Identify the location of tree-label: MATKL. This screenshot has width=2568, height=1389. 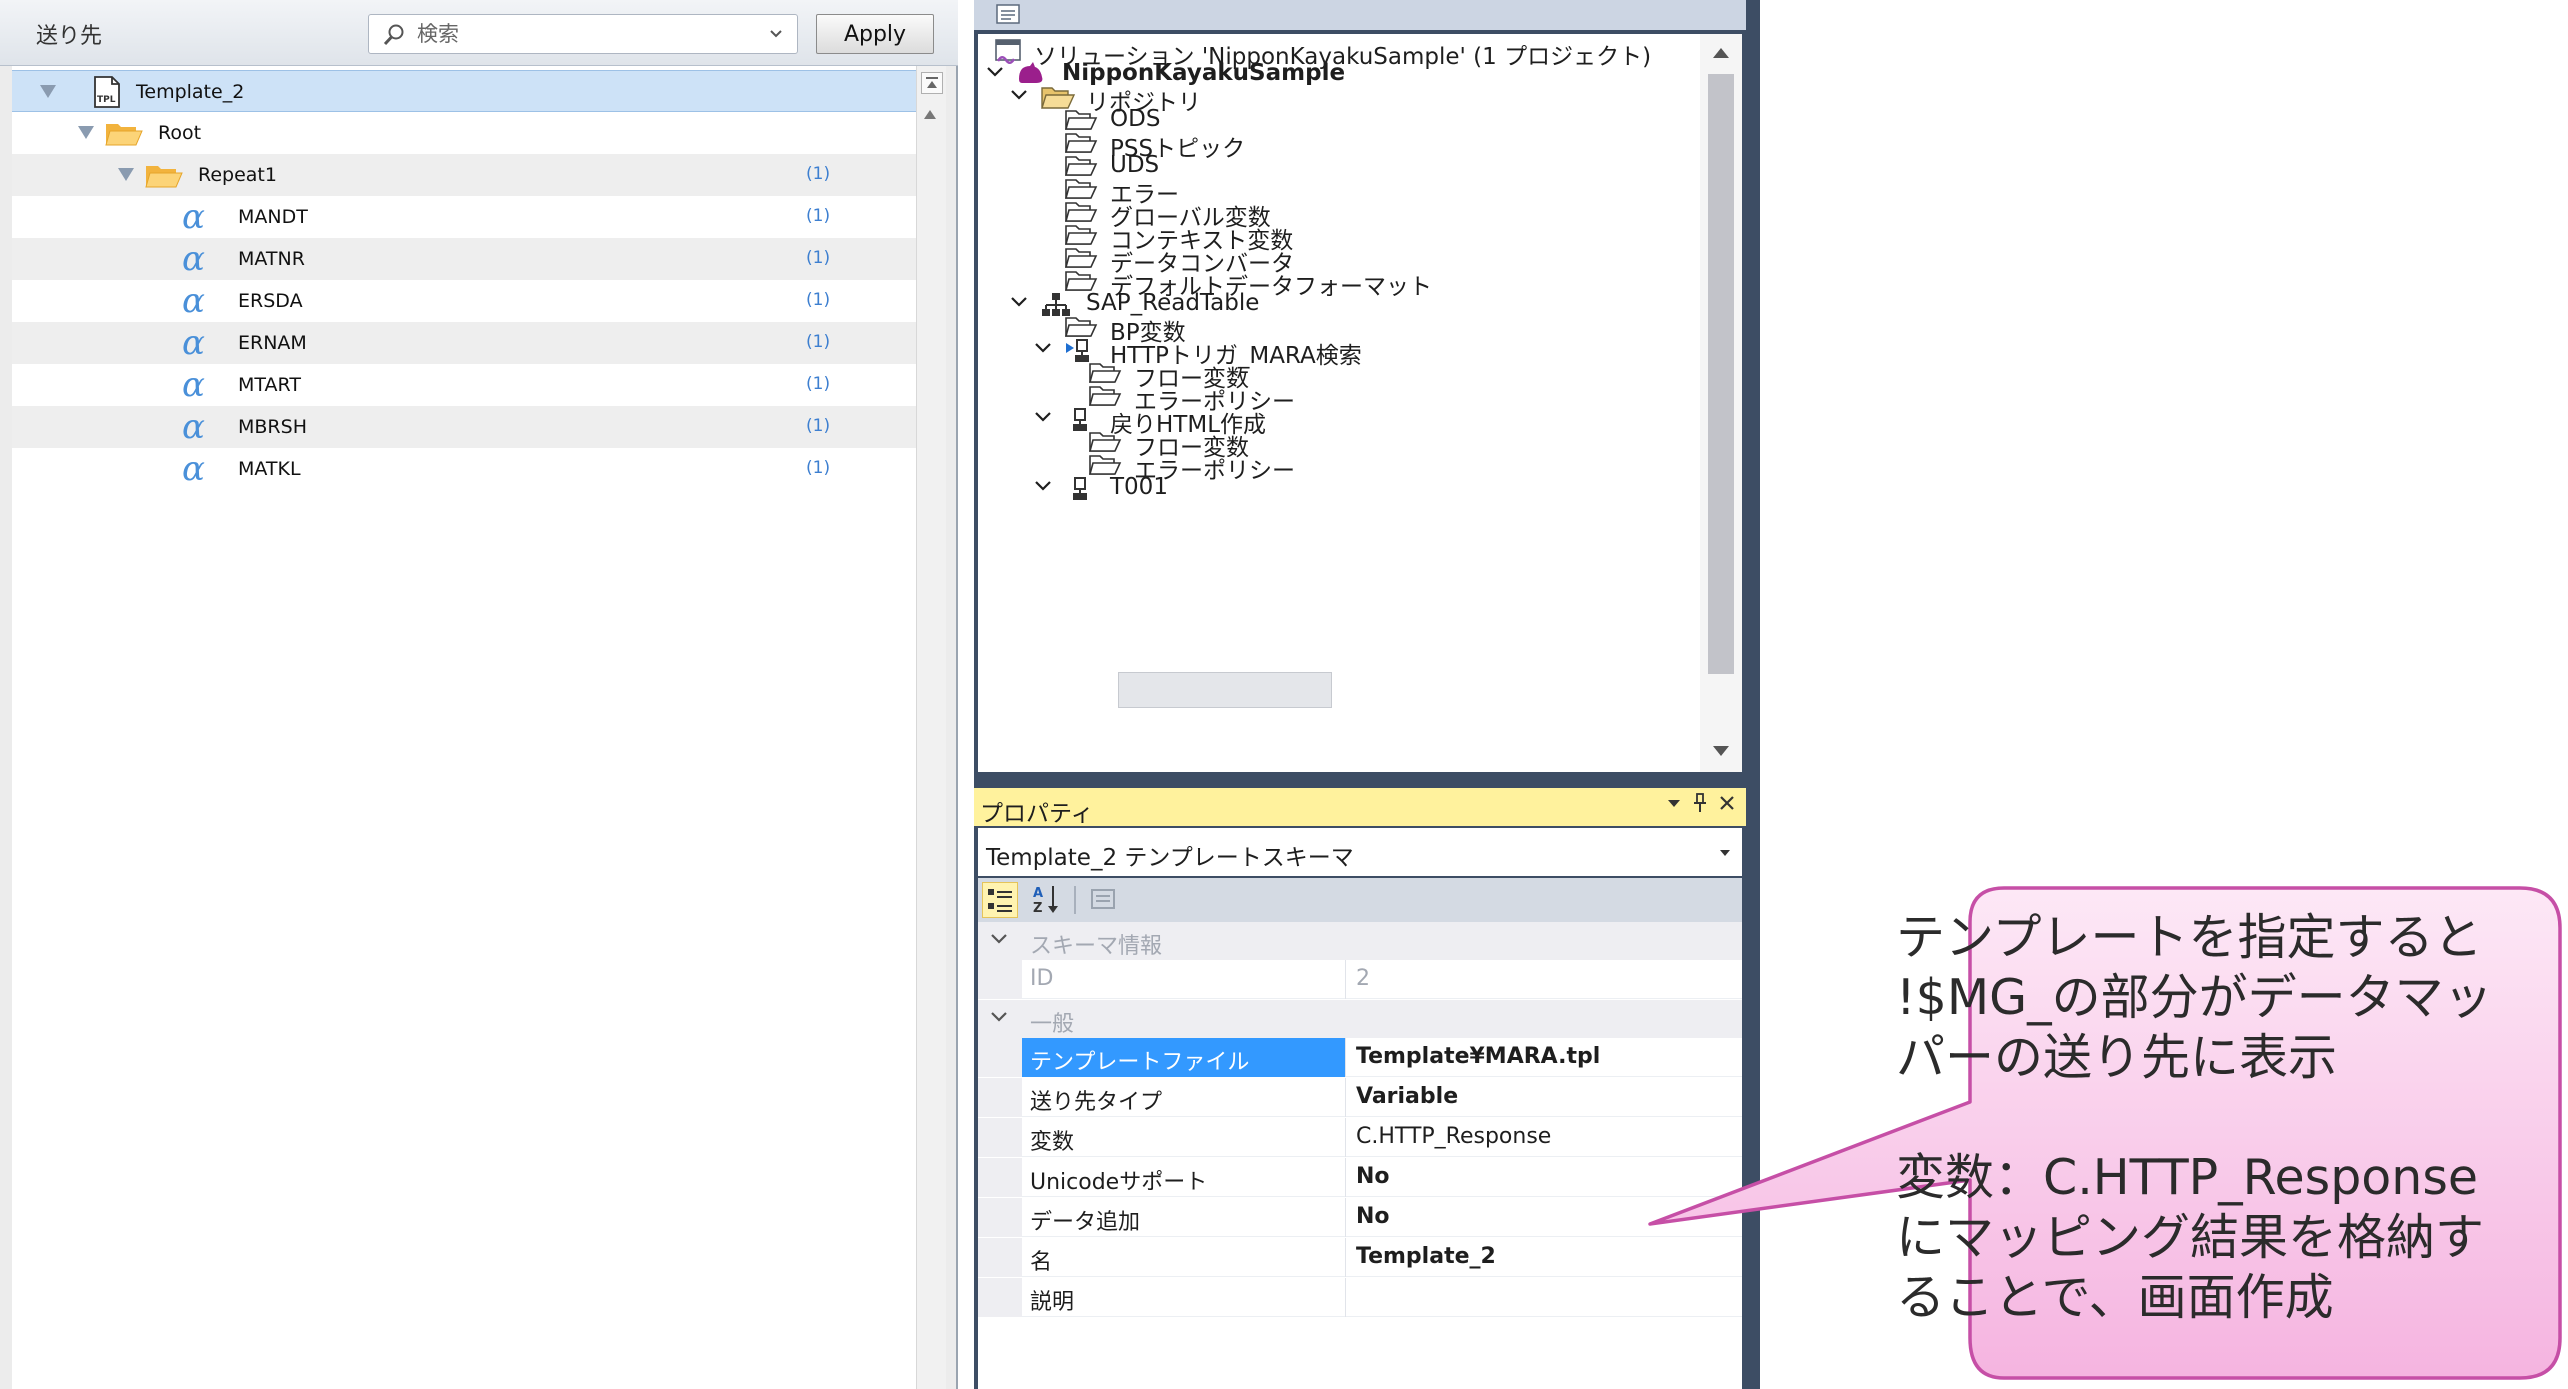
(269, 469).